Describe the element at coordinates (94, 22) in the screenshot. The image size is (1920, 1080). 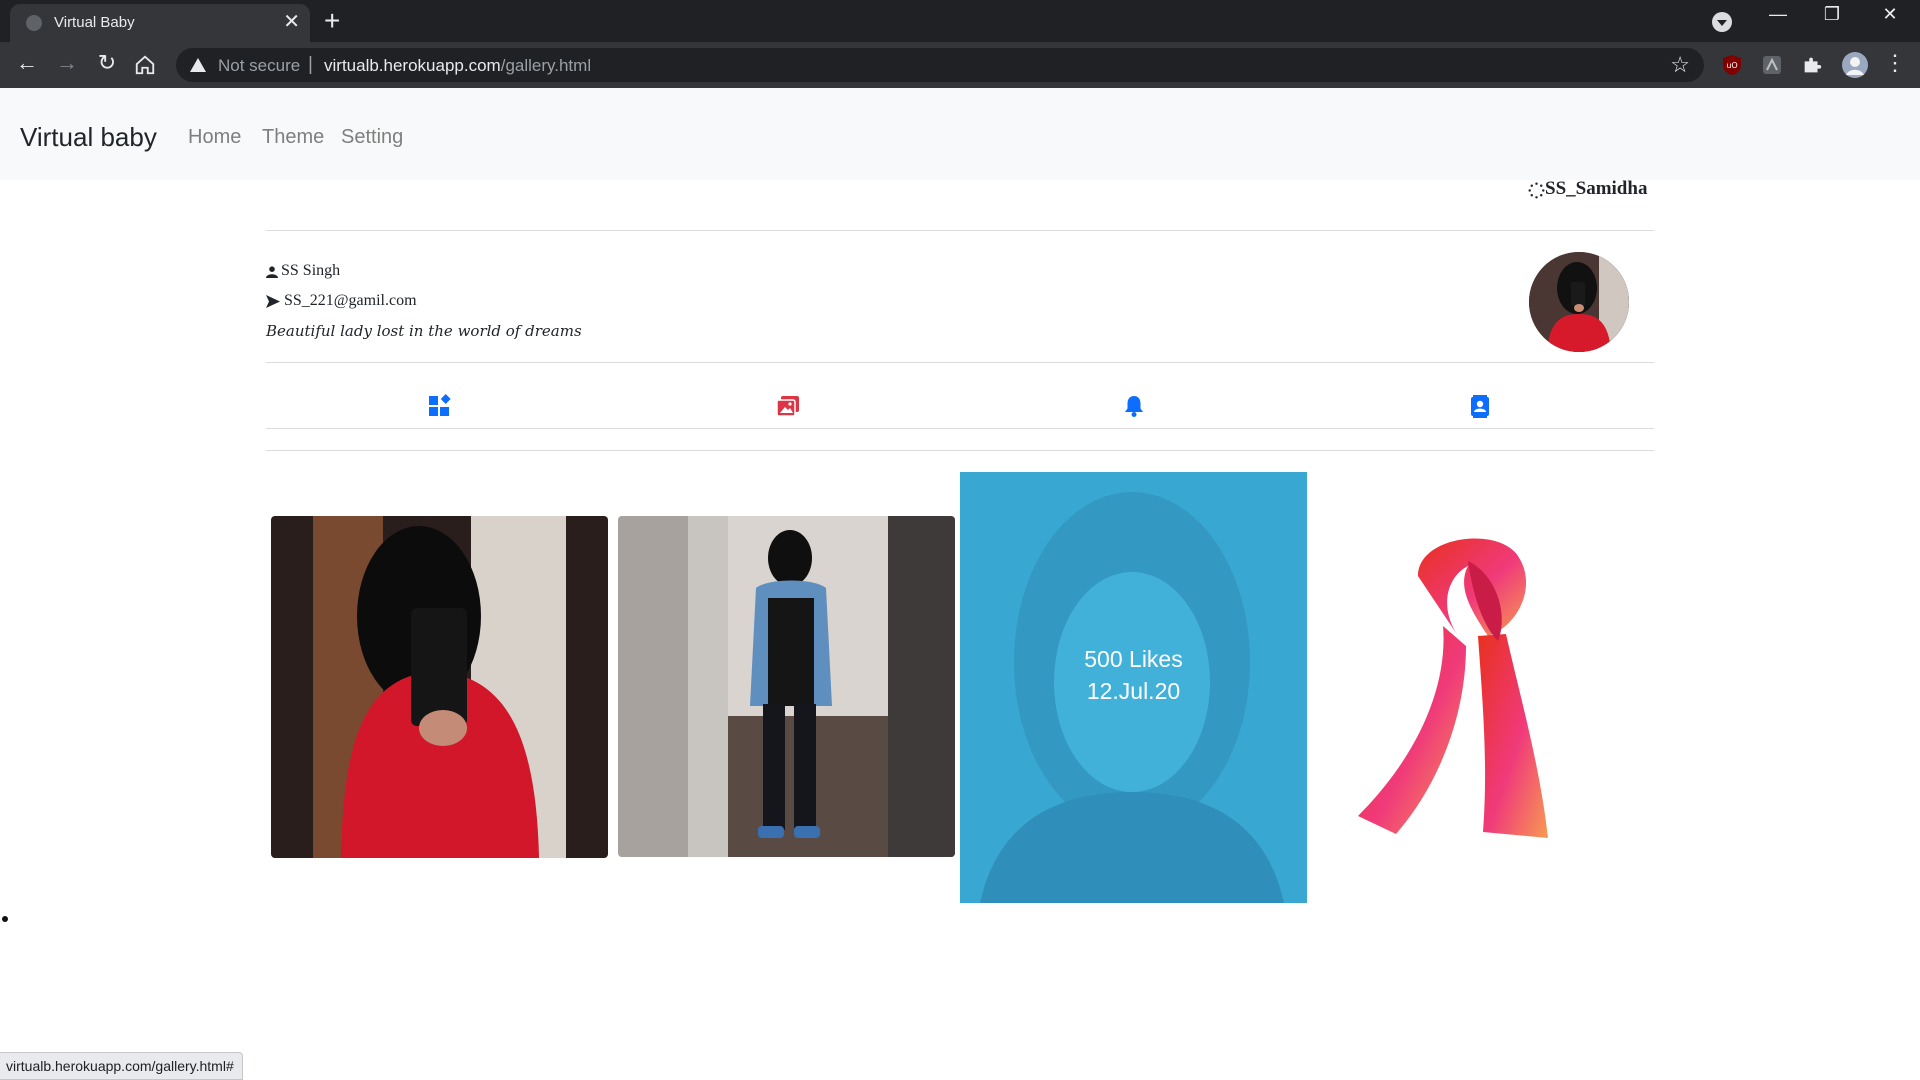
I see `tab-title: Virtual Baby` at that location.